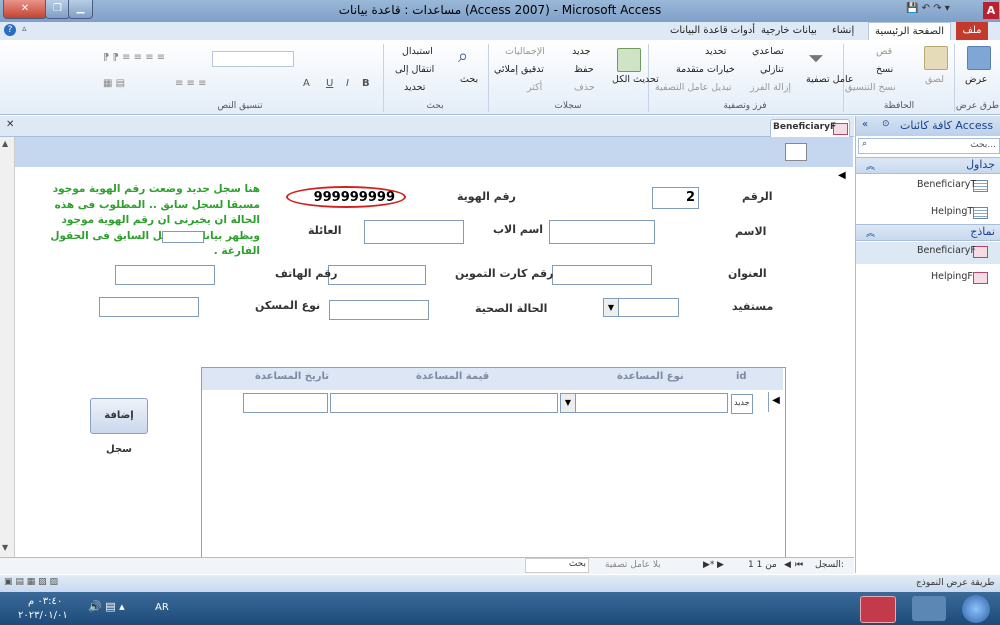  Describe the element at coordinates (329, 83) in the screenshot. I see `underline-button: U` at that location.